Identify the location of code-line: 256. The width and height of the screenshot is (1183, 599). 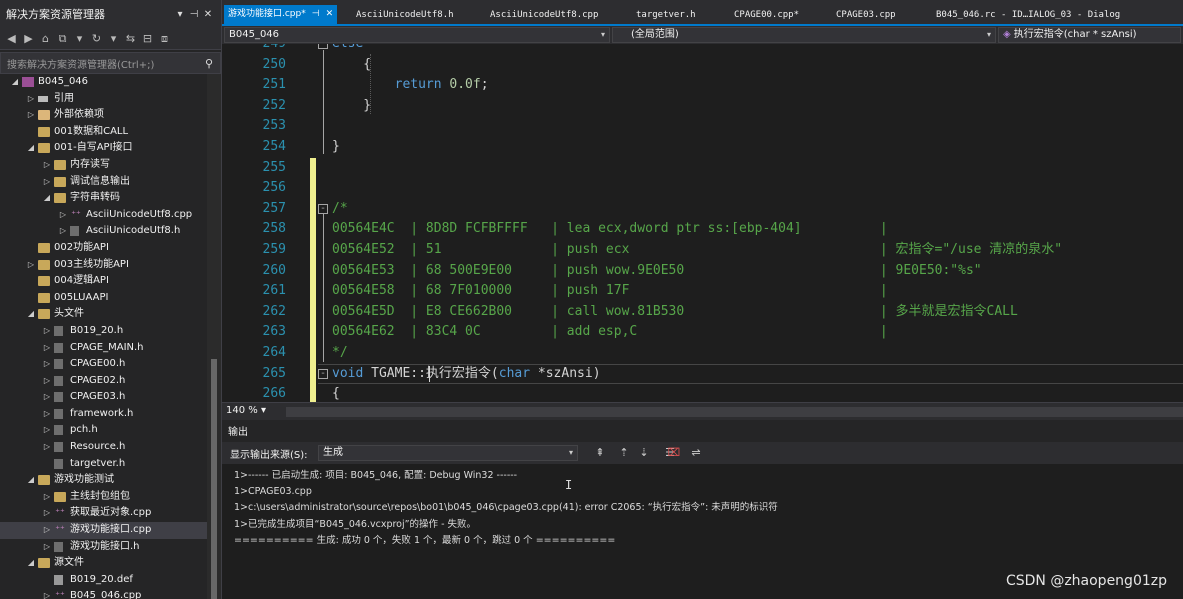
(702, 188).